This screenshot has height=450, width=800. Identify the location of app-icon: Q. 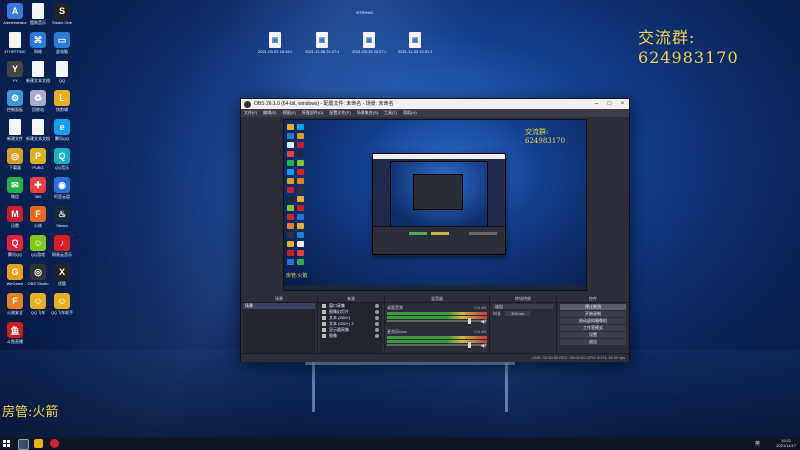
(62, 156).